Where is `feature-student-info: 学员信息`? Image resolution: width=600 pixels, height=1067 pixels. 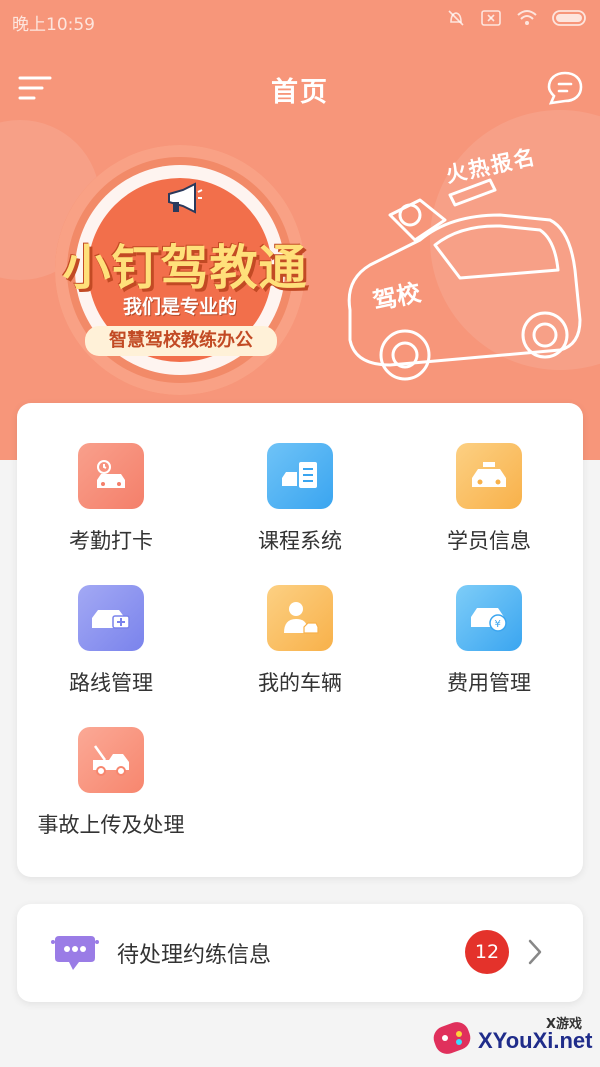
feature-student-info: 学员信息 is located at coordinates (489, 503).